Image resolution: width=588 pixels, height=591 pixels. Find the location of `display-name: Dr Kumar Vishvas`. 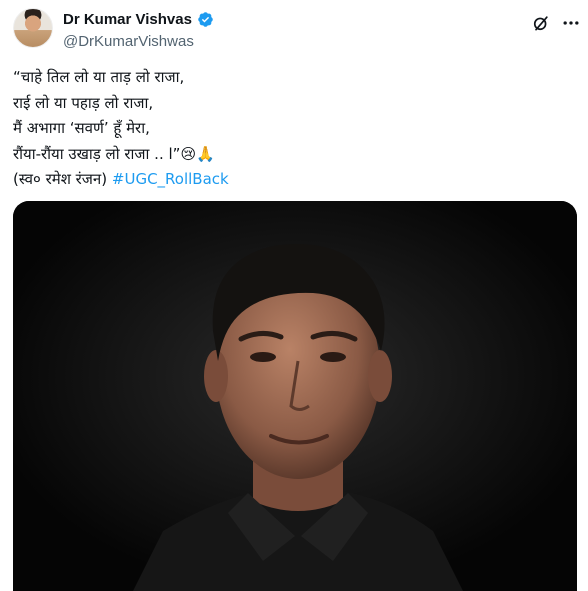

display-name: Dr Kumar Vishvas is located at coordinates (127, 19).